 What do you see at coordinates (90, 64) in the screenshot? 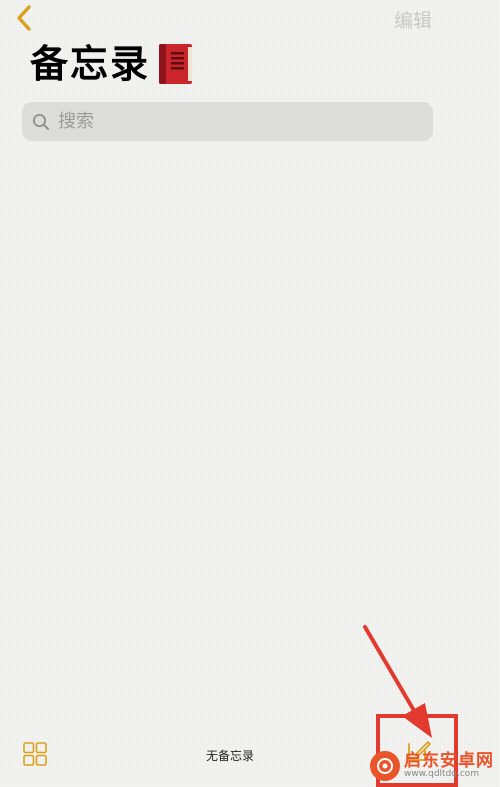
I see `page-title: 备忘录` at bounding box center [90, 64].